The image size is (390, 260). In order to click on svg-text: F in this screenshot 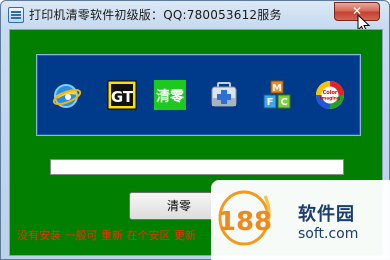, I will do `click(270, 102)`.